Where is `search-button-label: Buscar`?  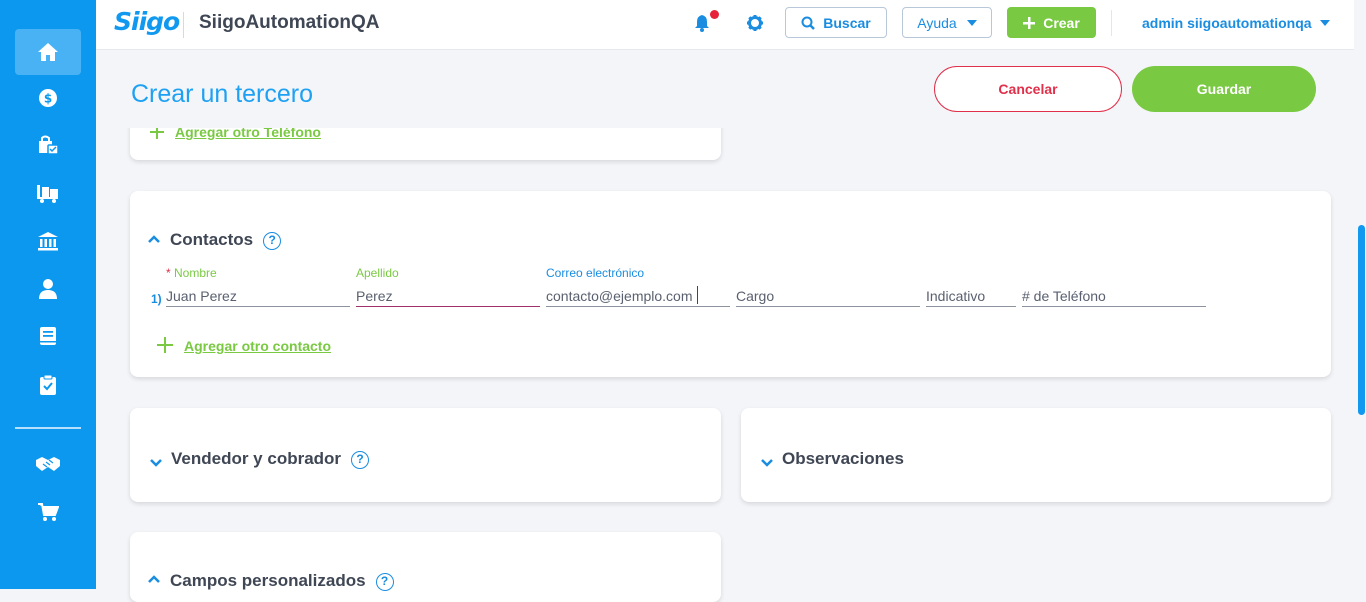
search-button-label: Buscar is located at coordinates (847, 22).